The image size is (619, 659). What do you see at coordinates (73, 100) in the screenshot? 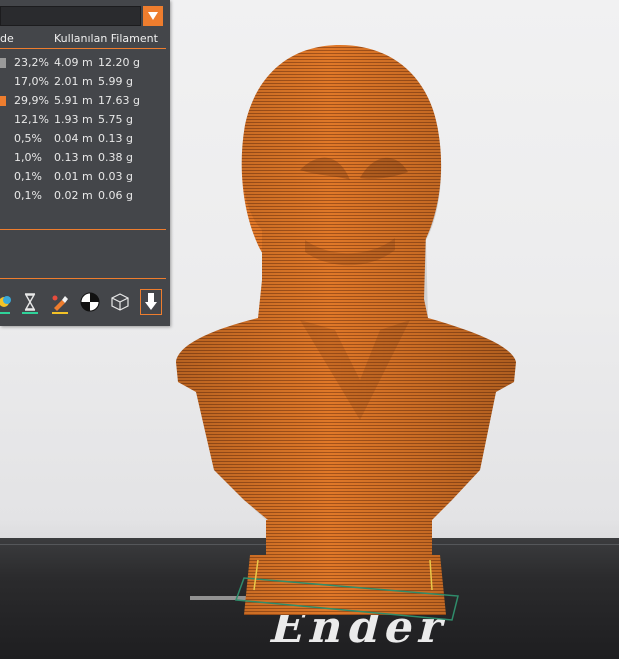
I see `length-cell: 5.91 m` at bounding box center [73, 100].